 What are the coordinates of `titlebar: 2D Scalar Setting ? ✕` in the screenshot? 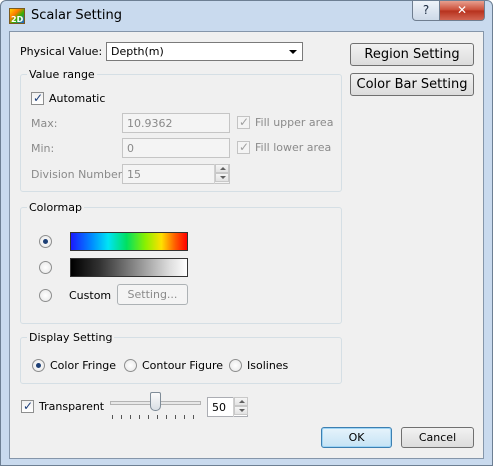 It's located at (246, 16).